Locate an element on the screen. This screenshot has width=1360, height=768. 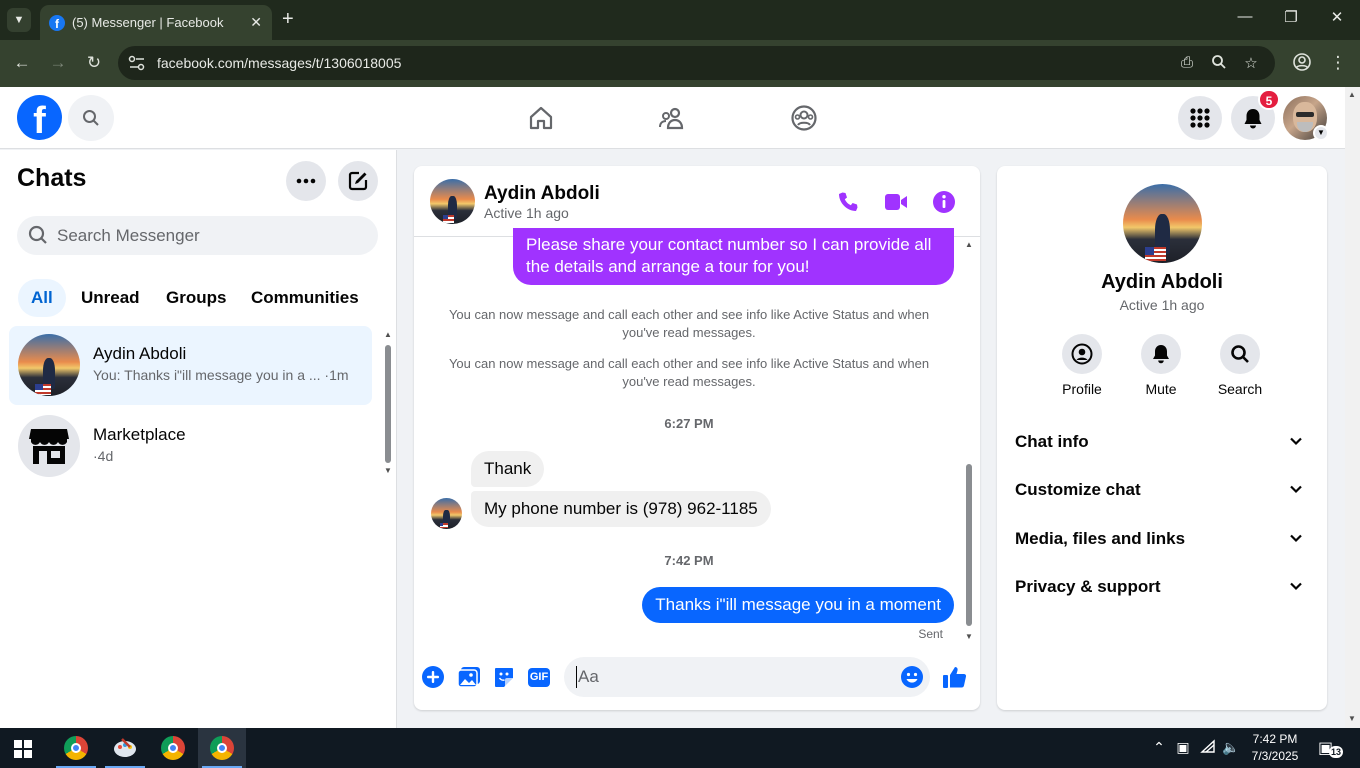
url-text: facebook.com/messages/t/1306018005 is located at coordinates (279, 63).